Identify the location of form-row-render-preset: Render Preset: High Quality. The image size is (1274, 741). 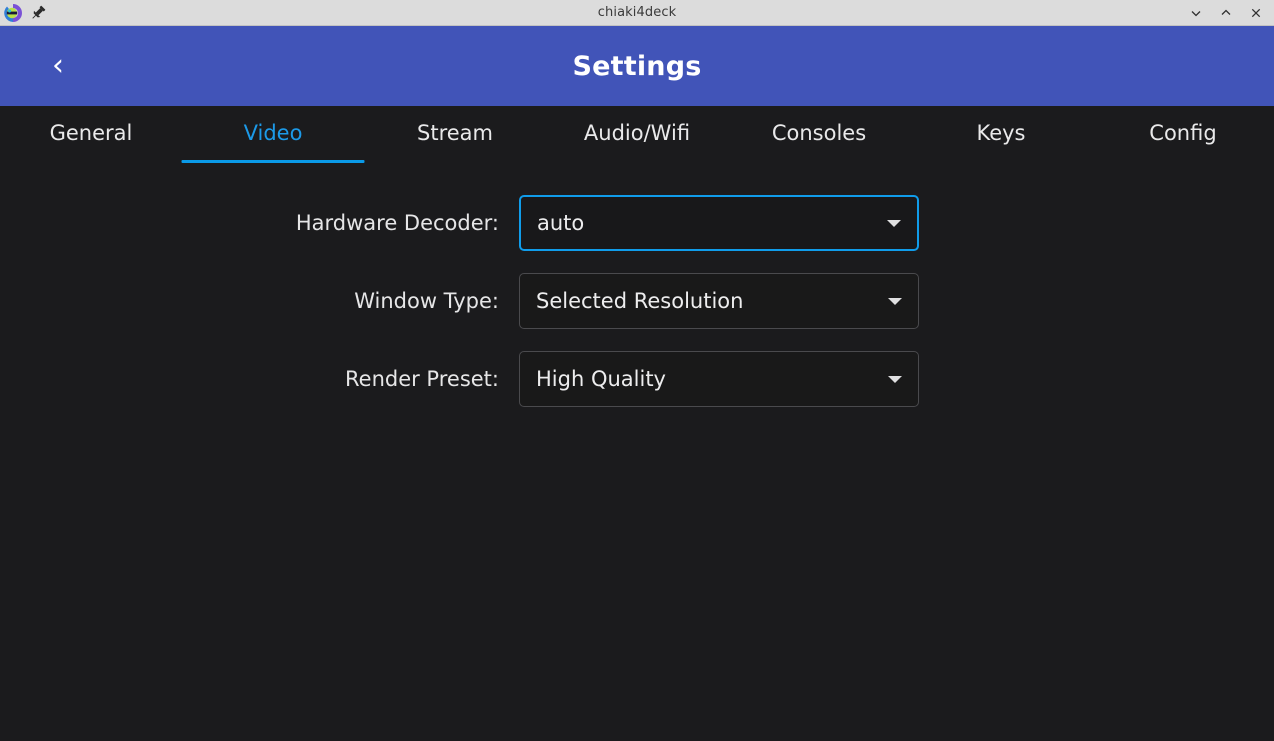
(637, 379).